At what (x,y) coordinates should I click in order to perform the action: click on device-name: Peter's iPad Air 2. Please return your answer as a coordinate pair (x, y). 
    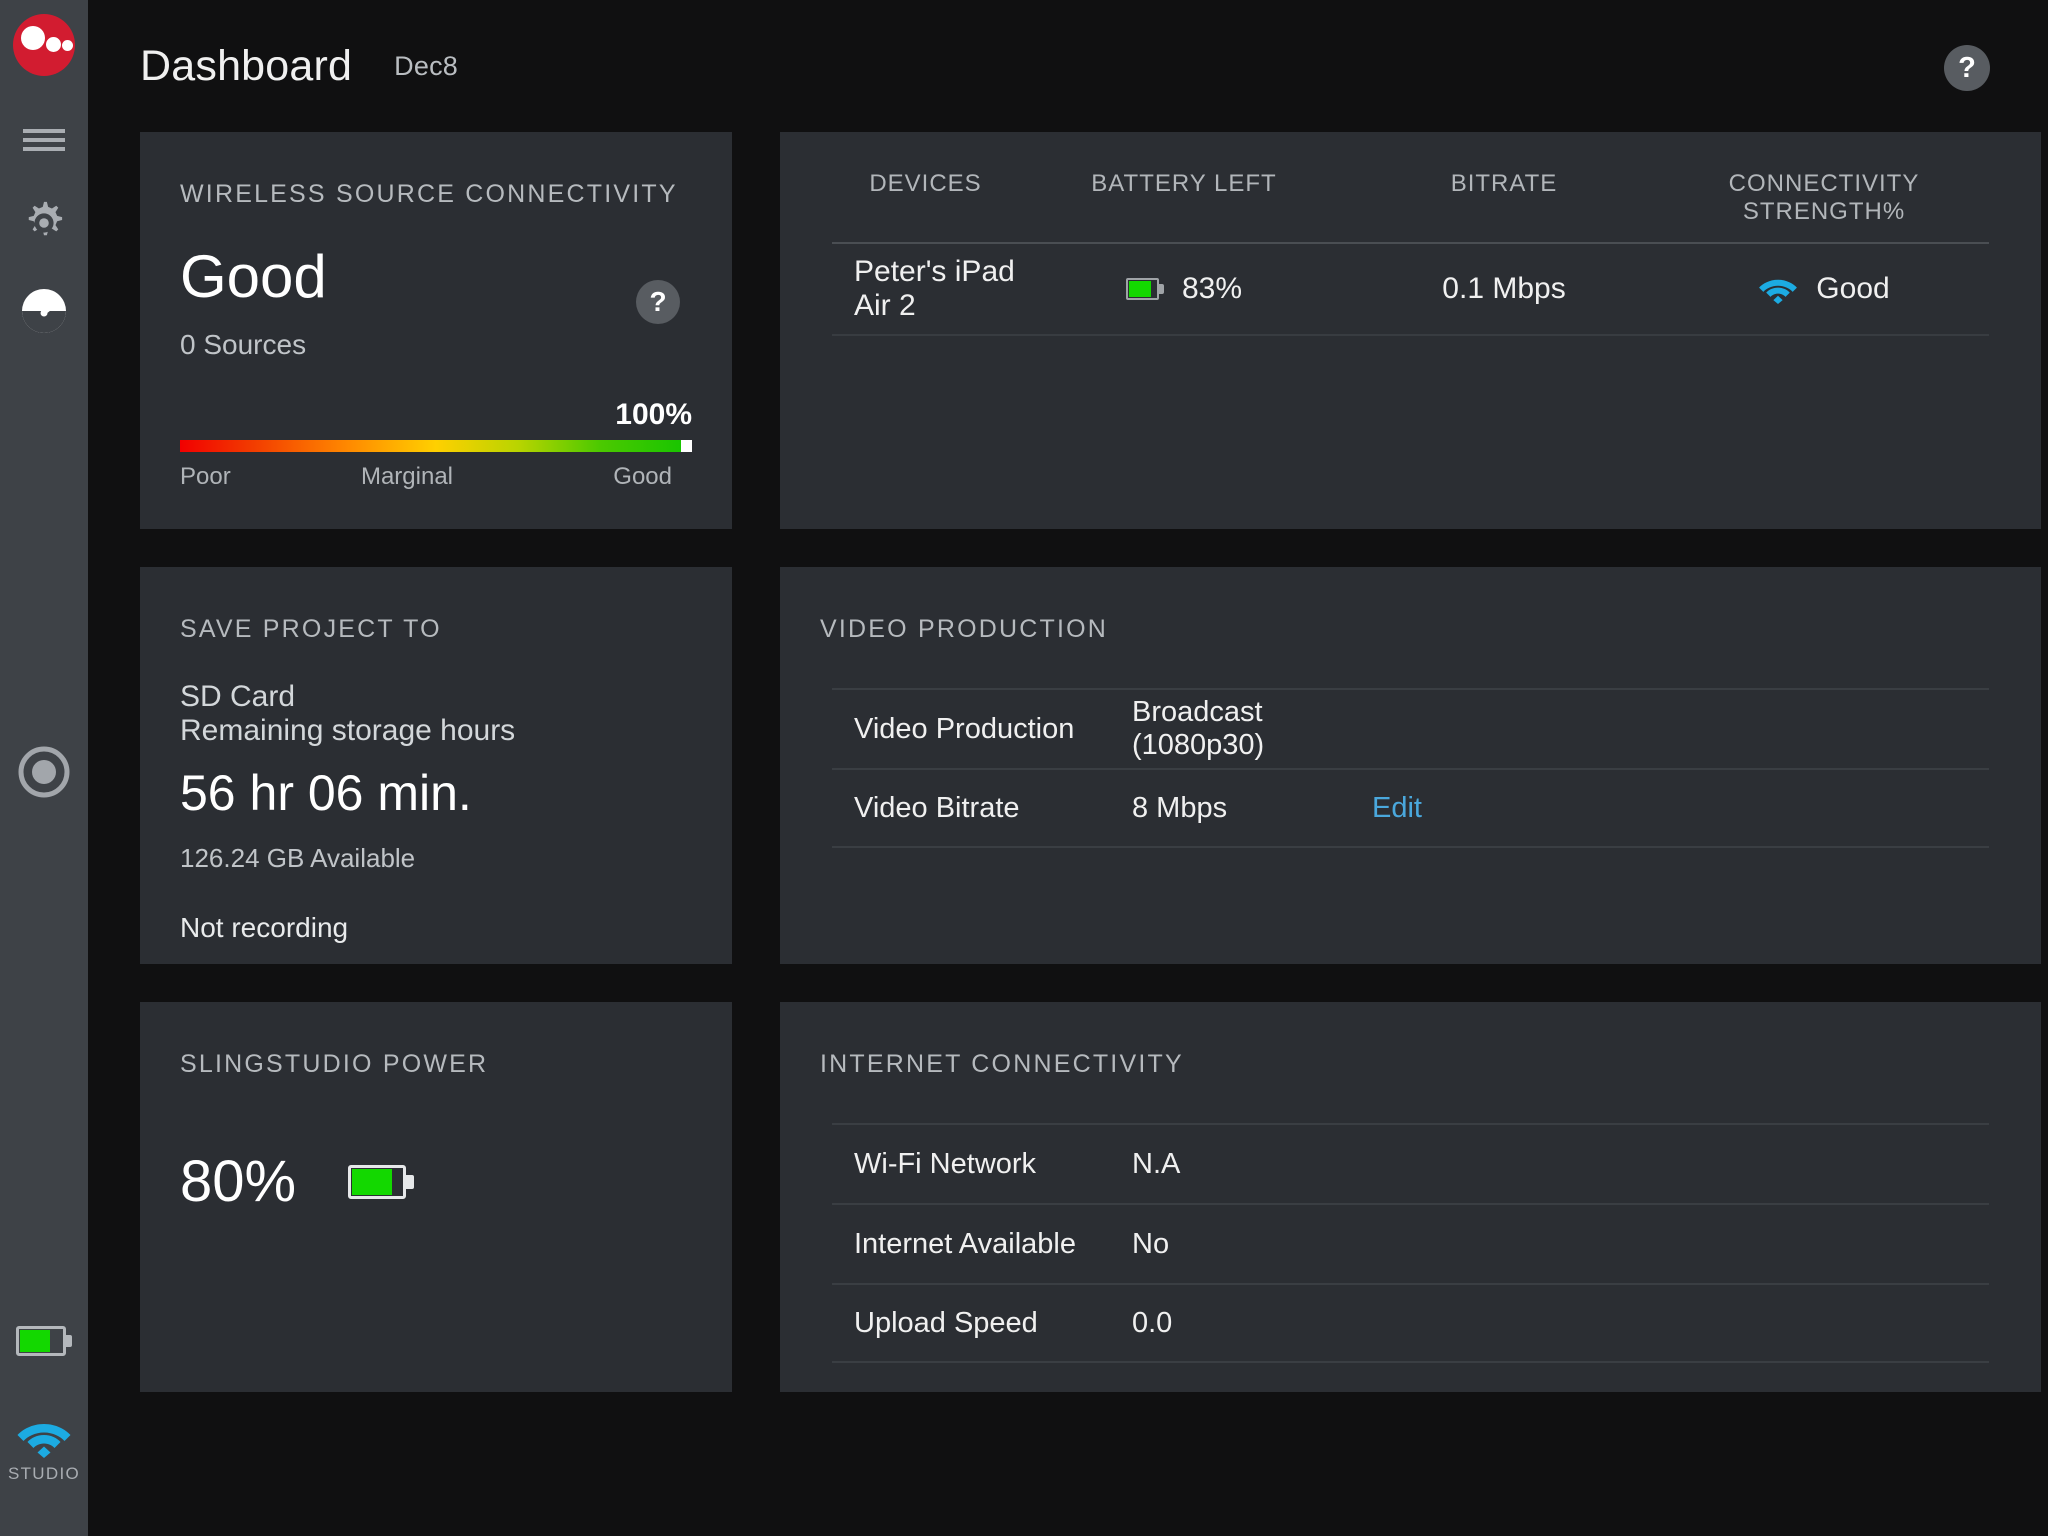
    Looking at the image, I should click on (934, 288).